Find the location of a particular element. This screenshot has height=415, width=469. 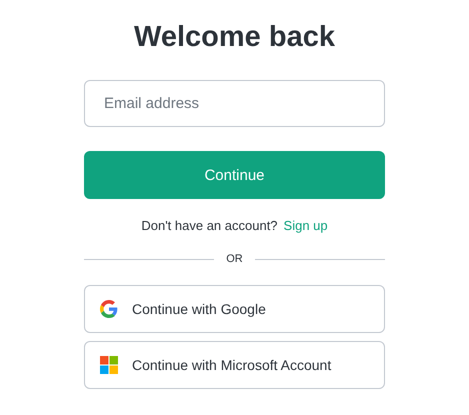

google-g-icon is located at coordinates (109, 309).